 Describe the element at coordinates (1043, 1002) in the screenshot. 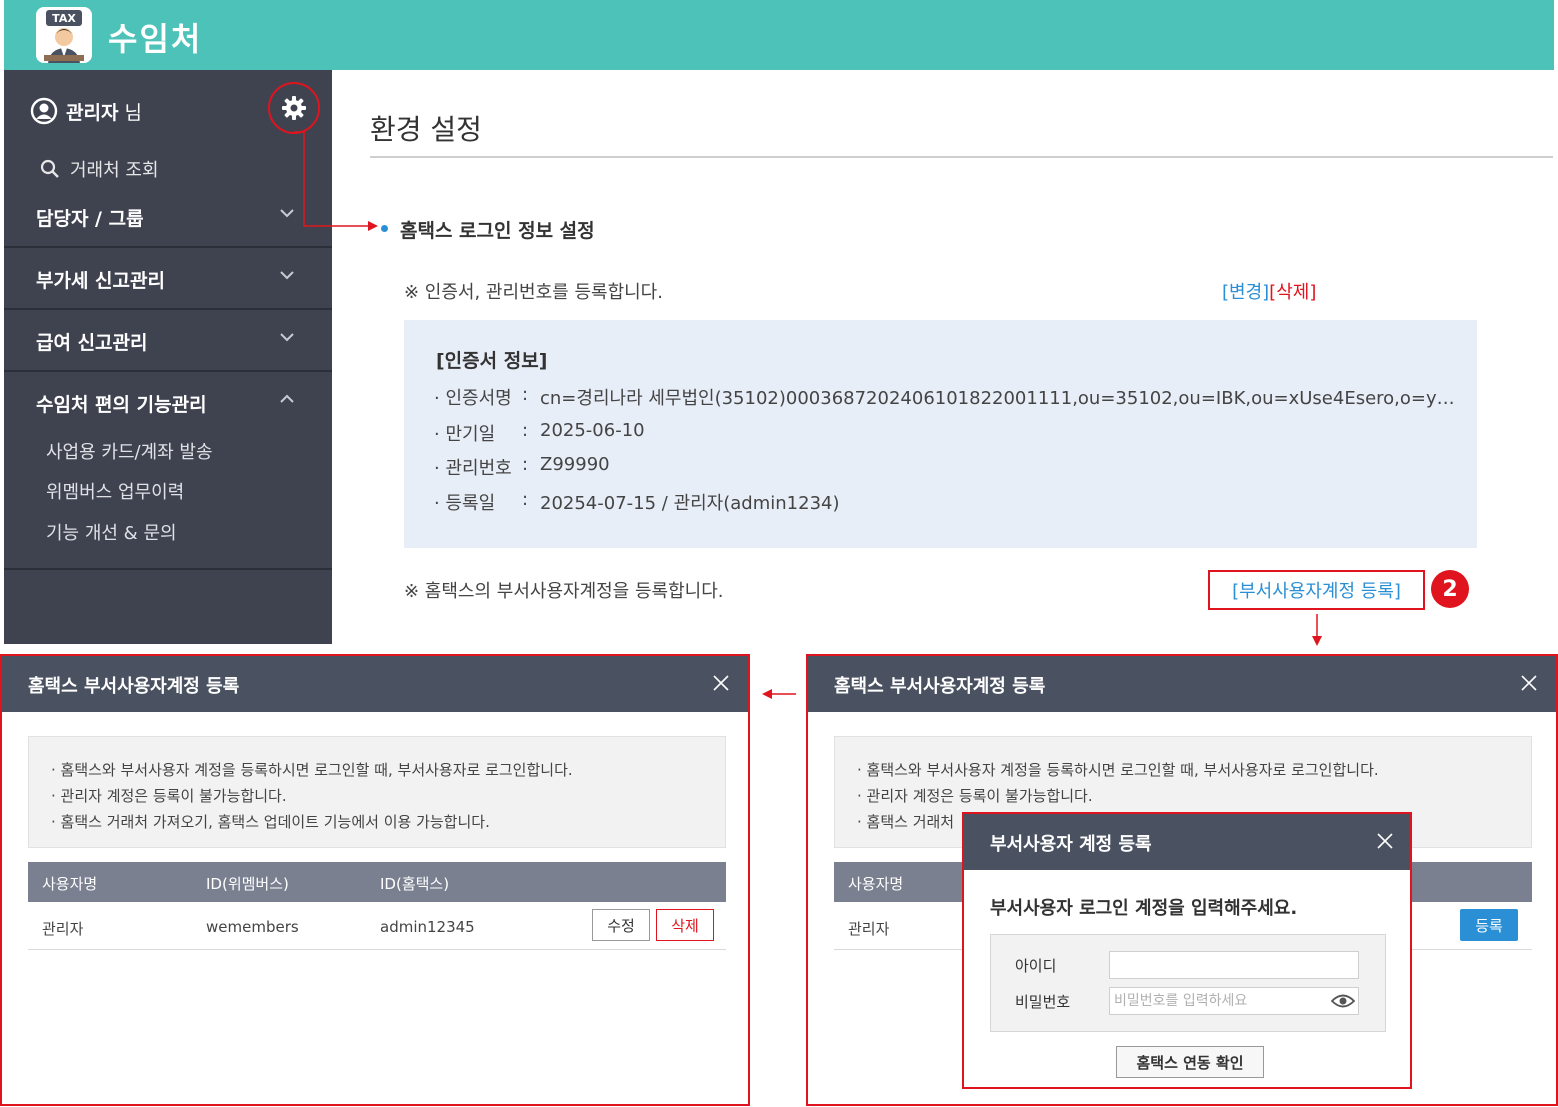

I see `password-label: 비밀번호` at that location.